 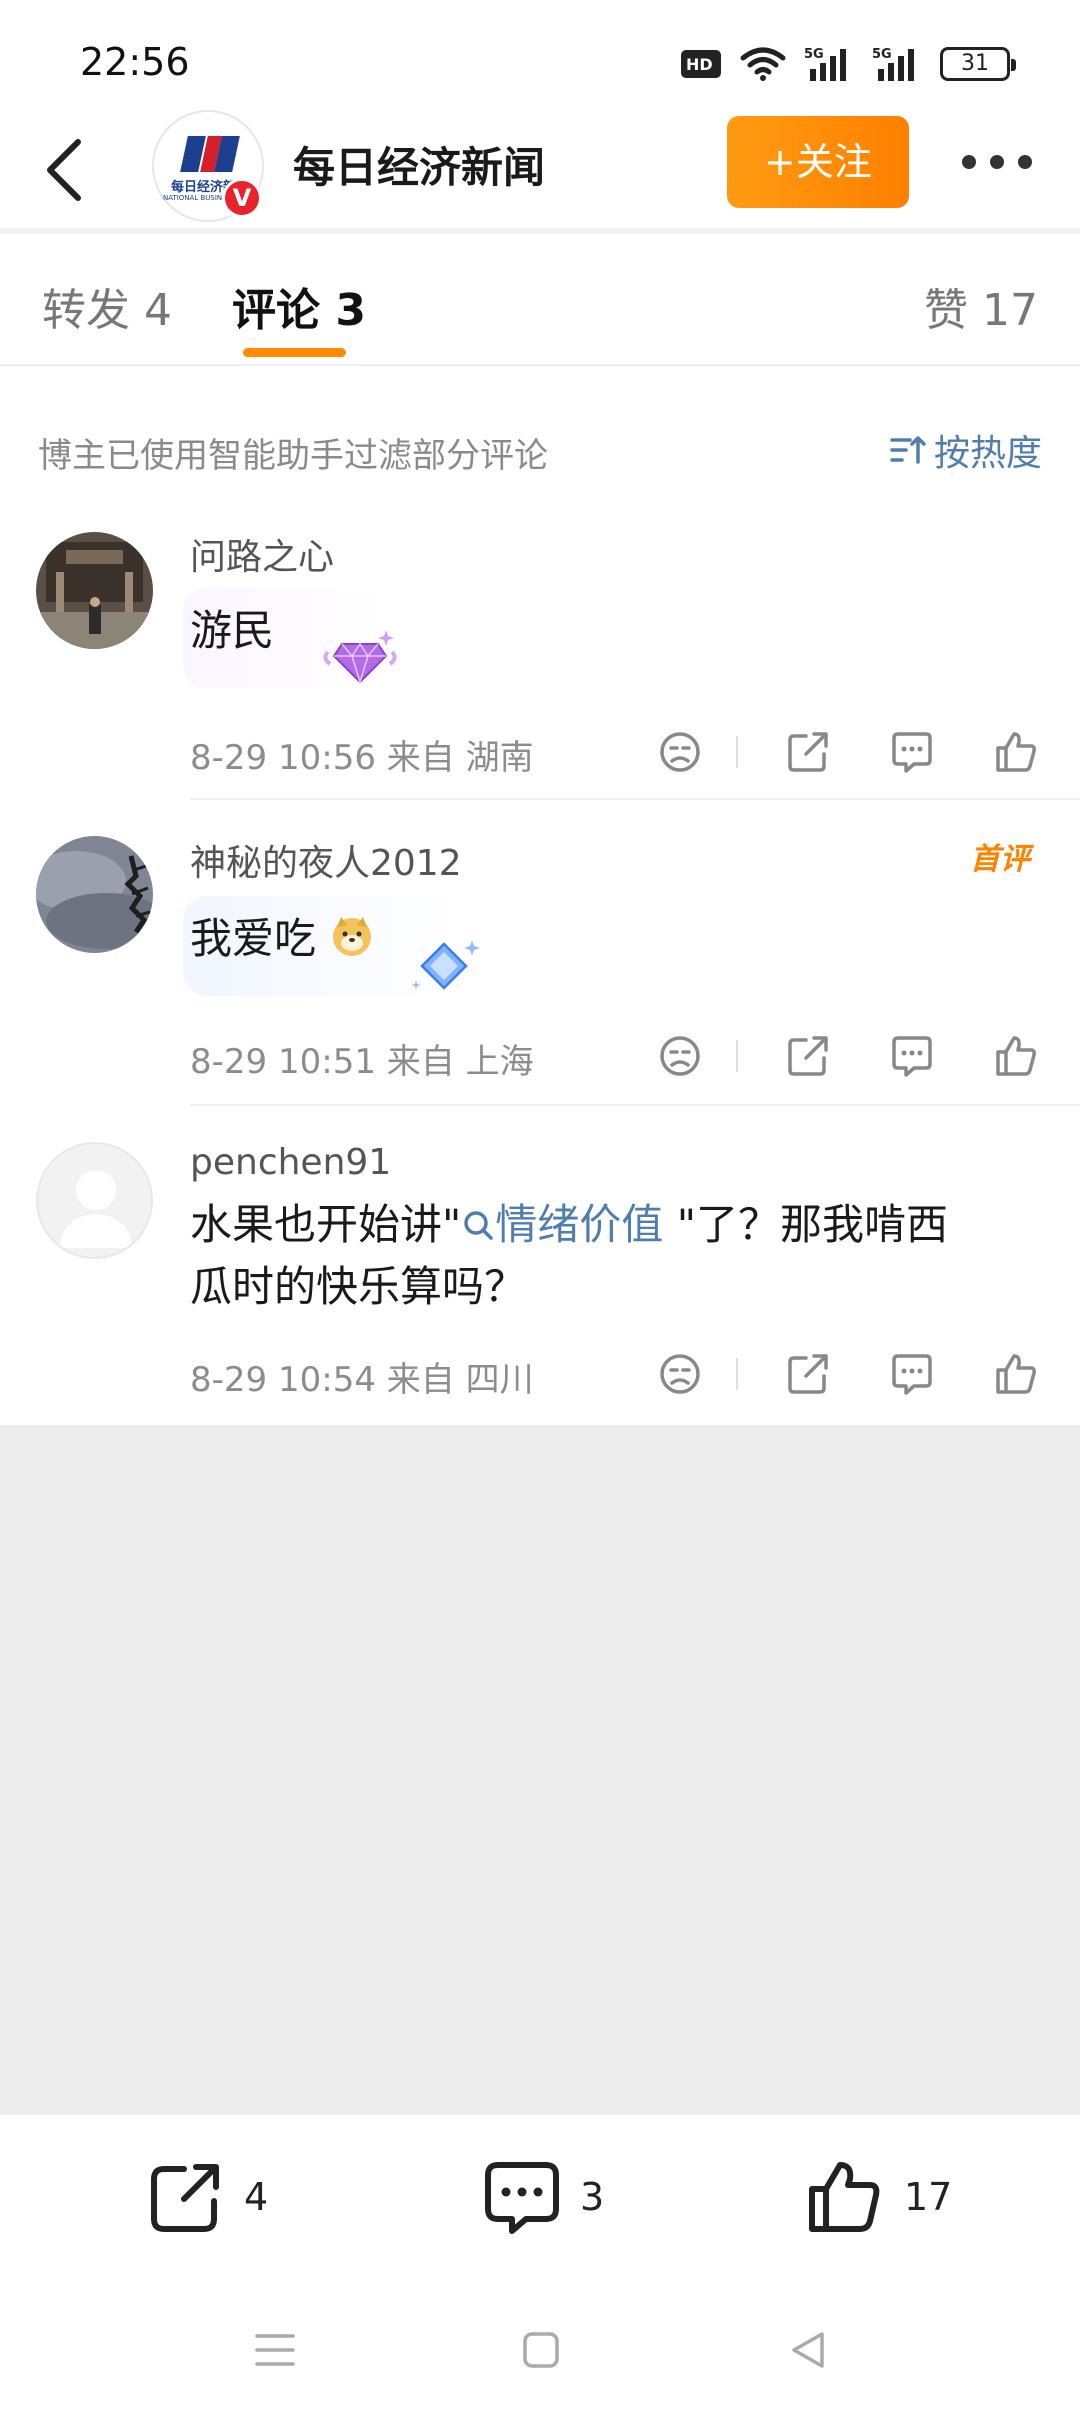 What do you see at coordinates (541, 2350) in the screenshot?
I see `home-square-icon` at bounding box center [541, 2350].